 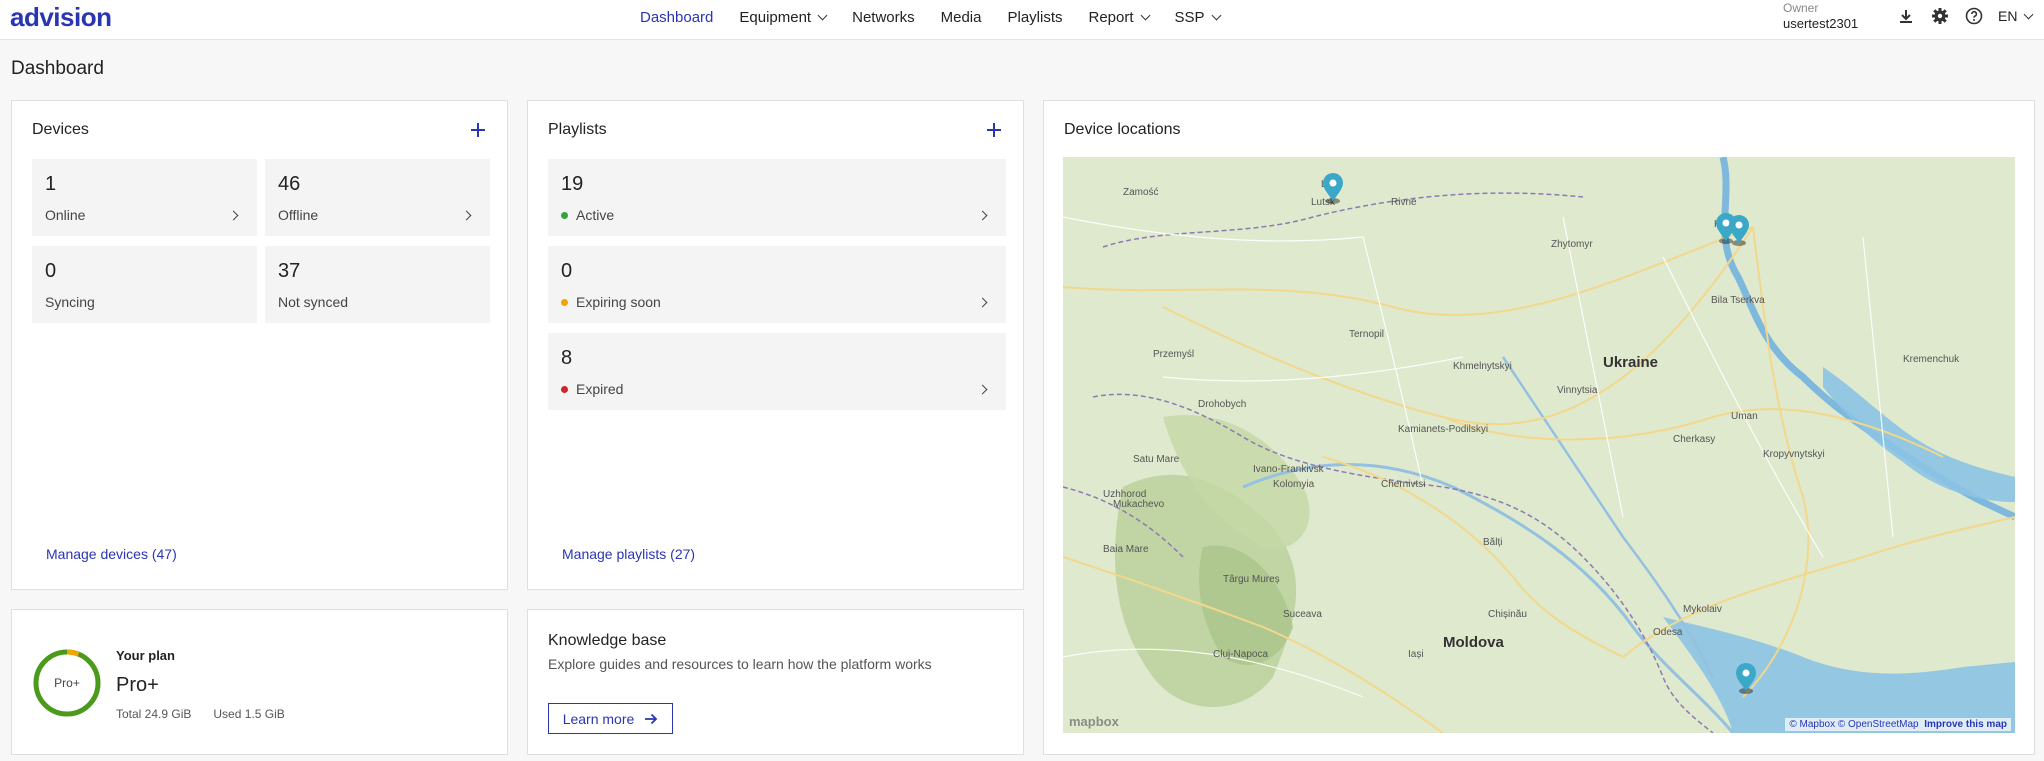 I want to click on tile-label-text: Expired, so click(x=600, y=389).